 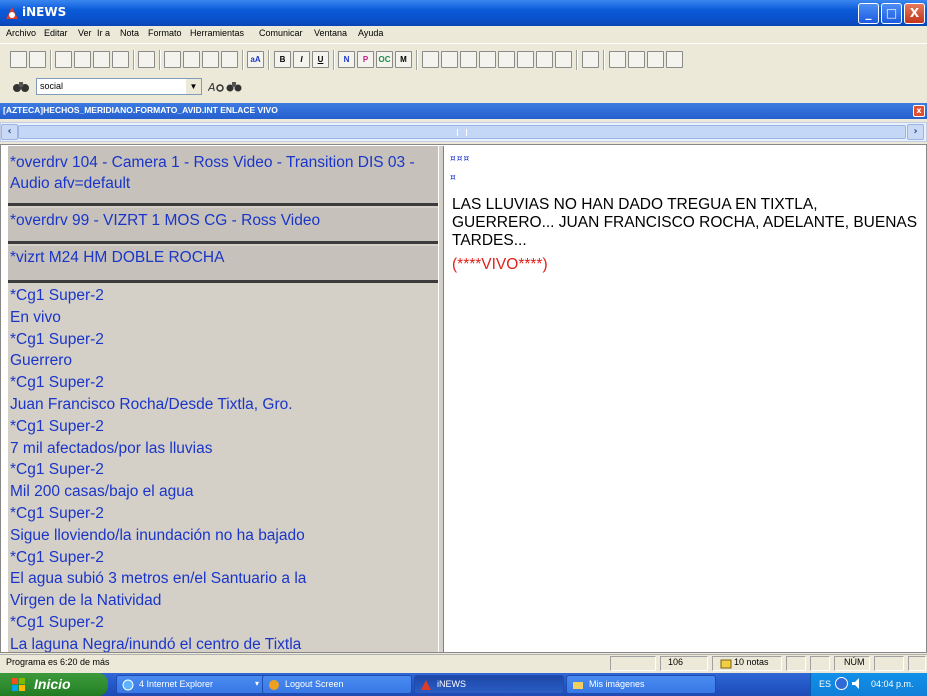 I want to click on cg-line: 7 mil afectados/por las lluvias, so click(x=224, y=449).